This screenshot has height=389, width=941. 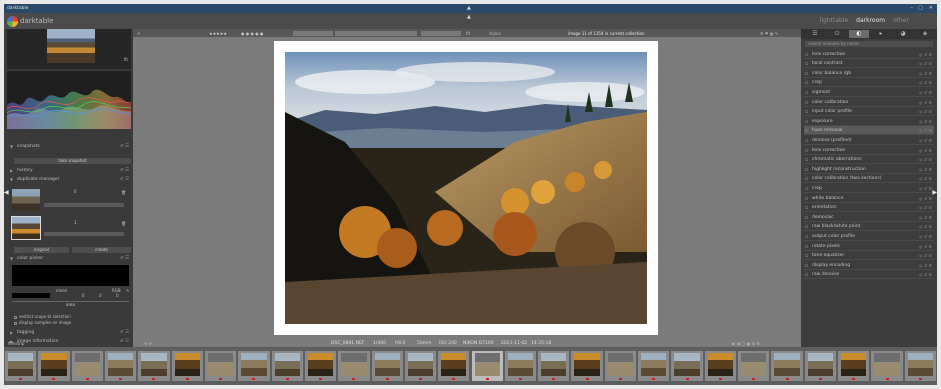 What do you see at coordinates (70, 170) in the screenshot?
I see `history-header: ▶ history ↺ ☰` at bounding box center [70, 170].